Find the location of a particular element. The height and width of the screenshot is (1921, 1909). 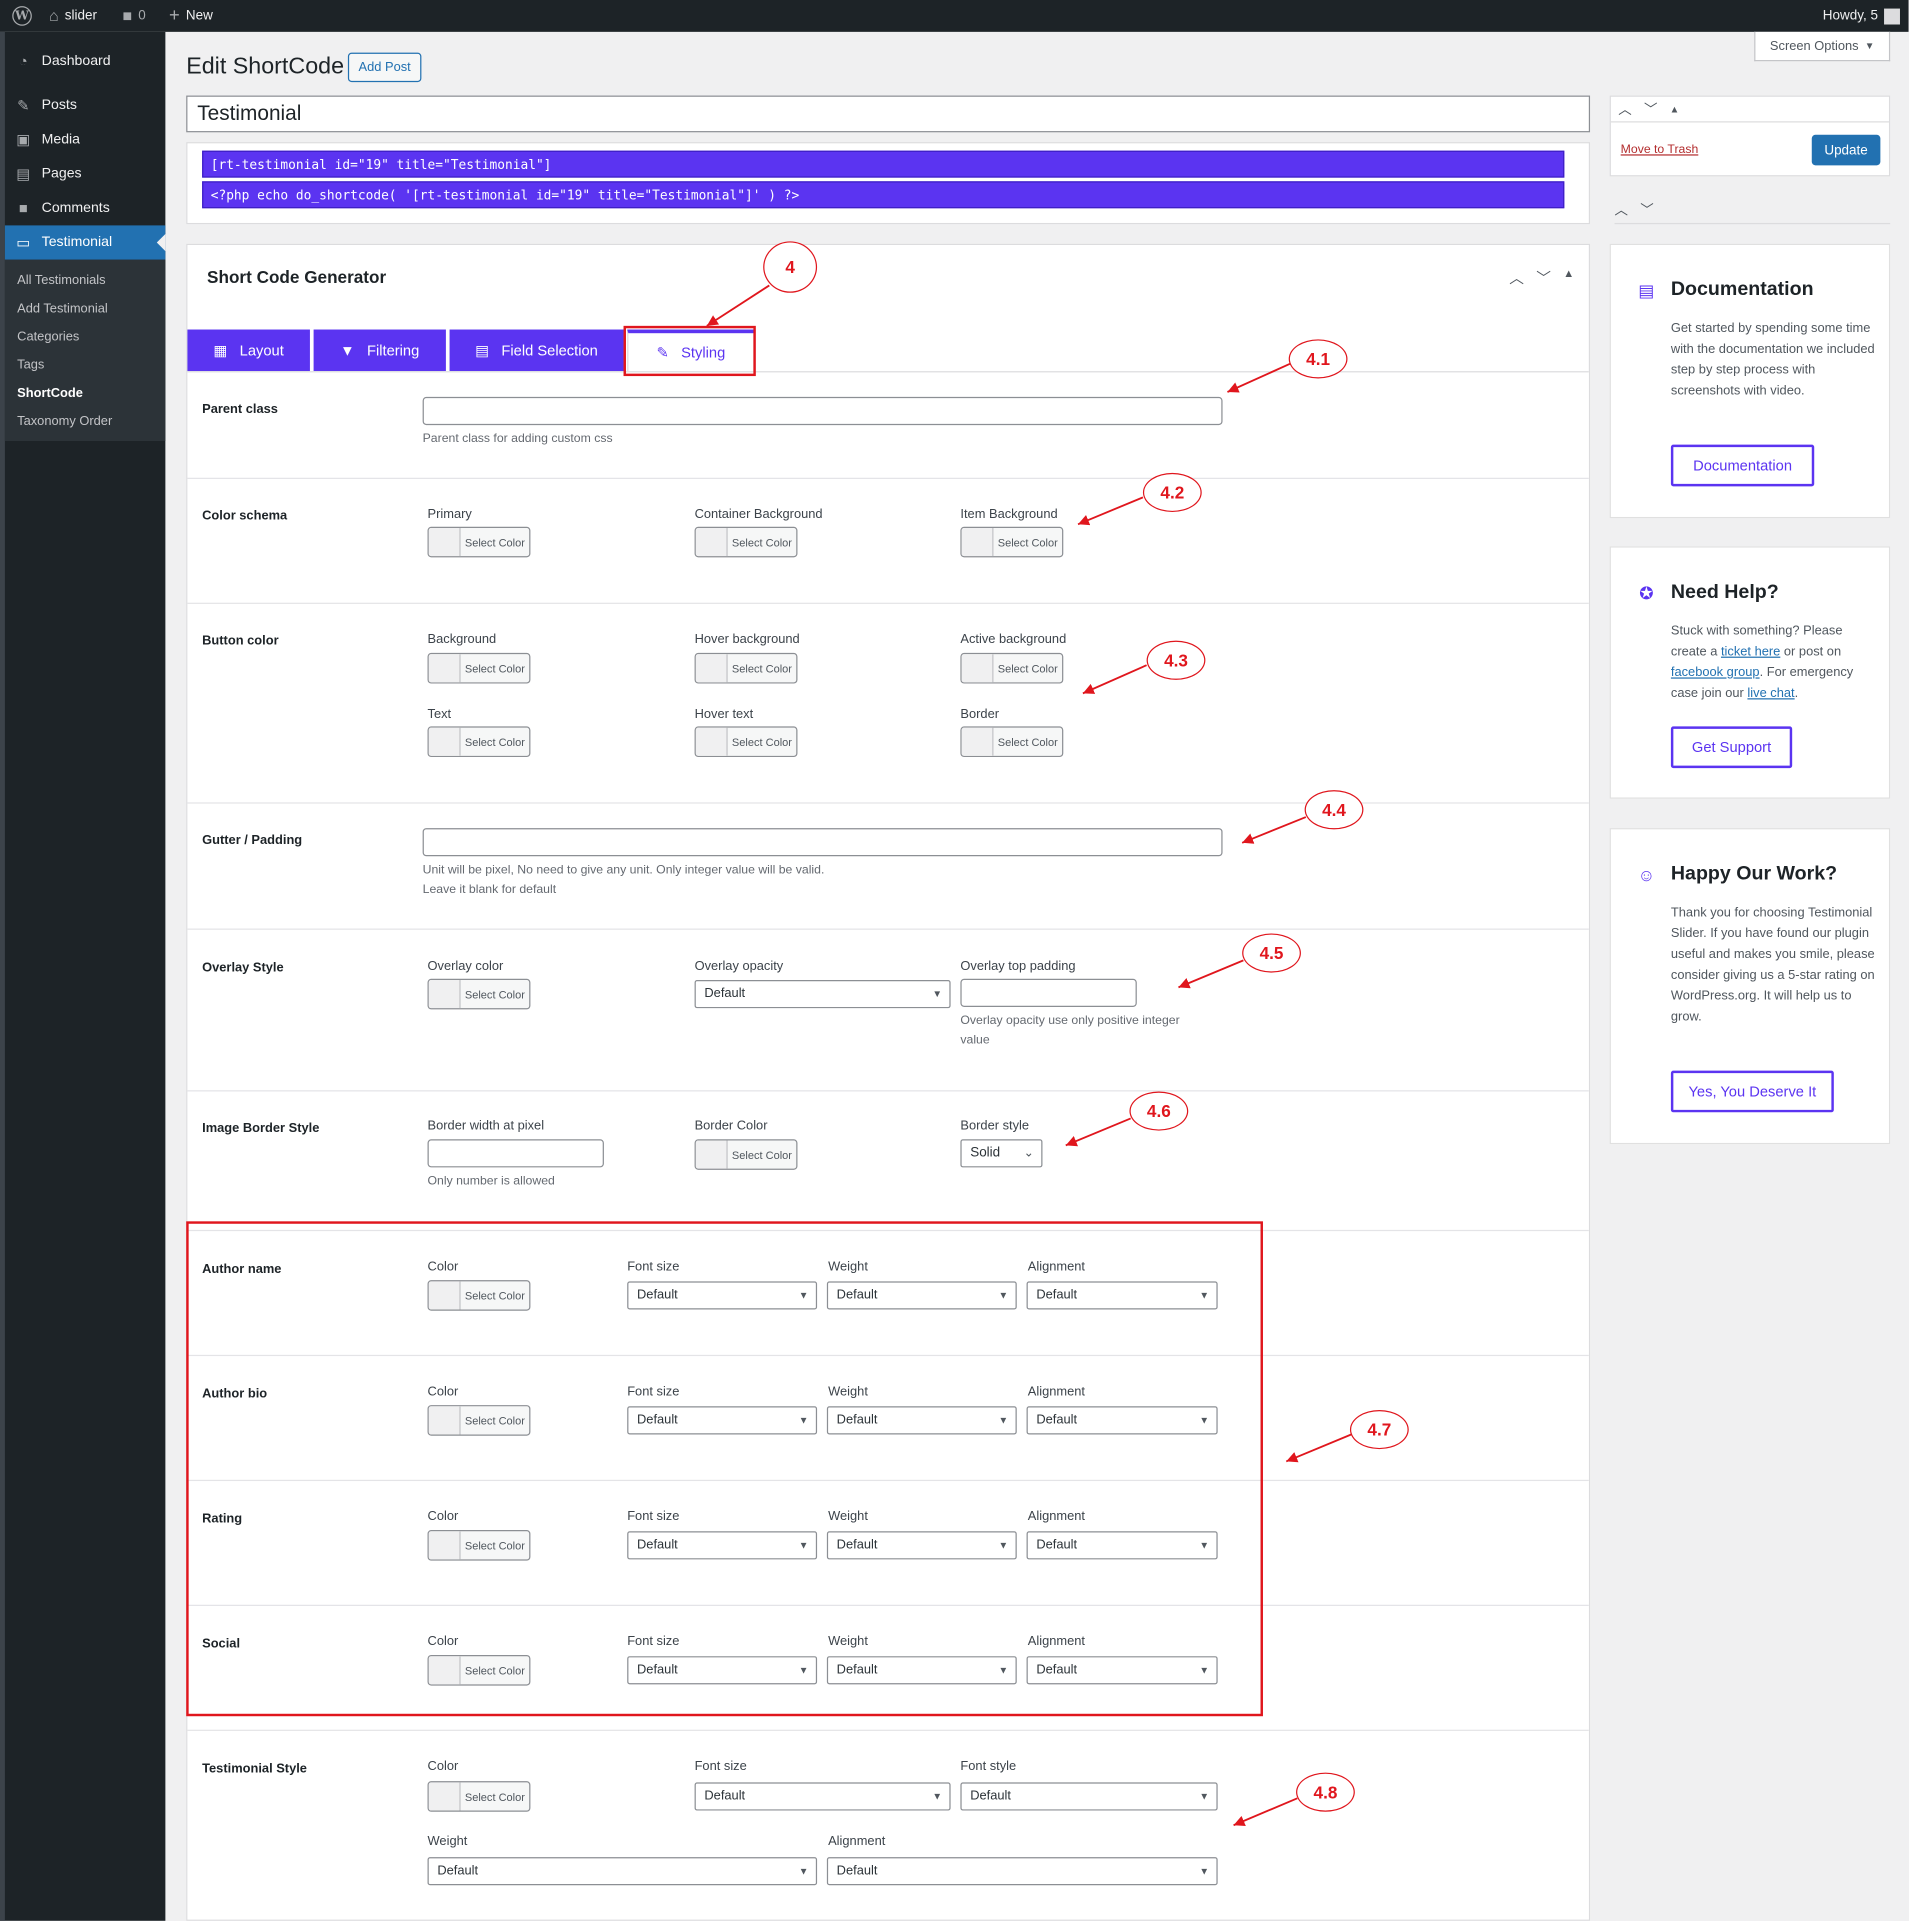

testimonial-alignment-select: Default ▼ is located at coordinates (1022, 1871).